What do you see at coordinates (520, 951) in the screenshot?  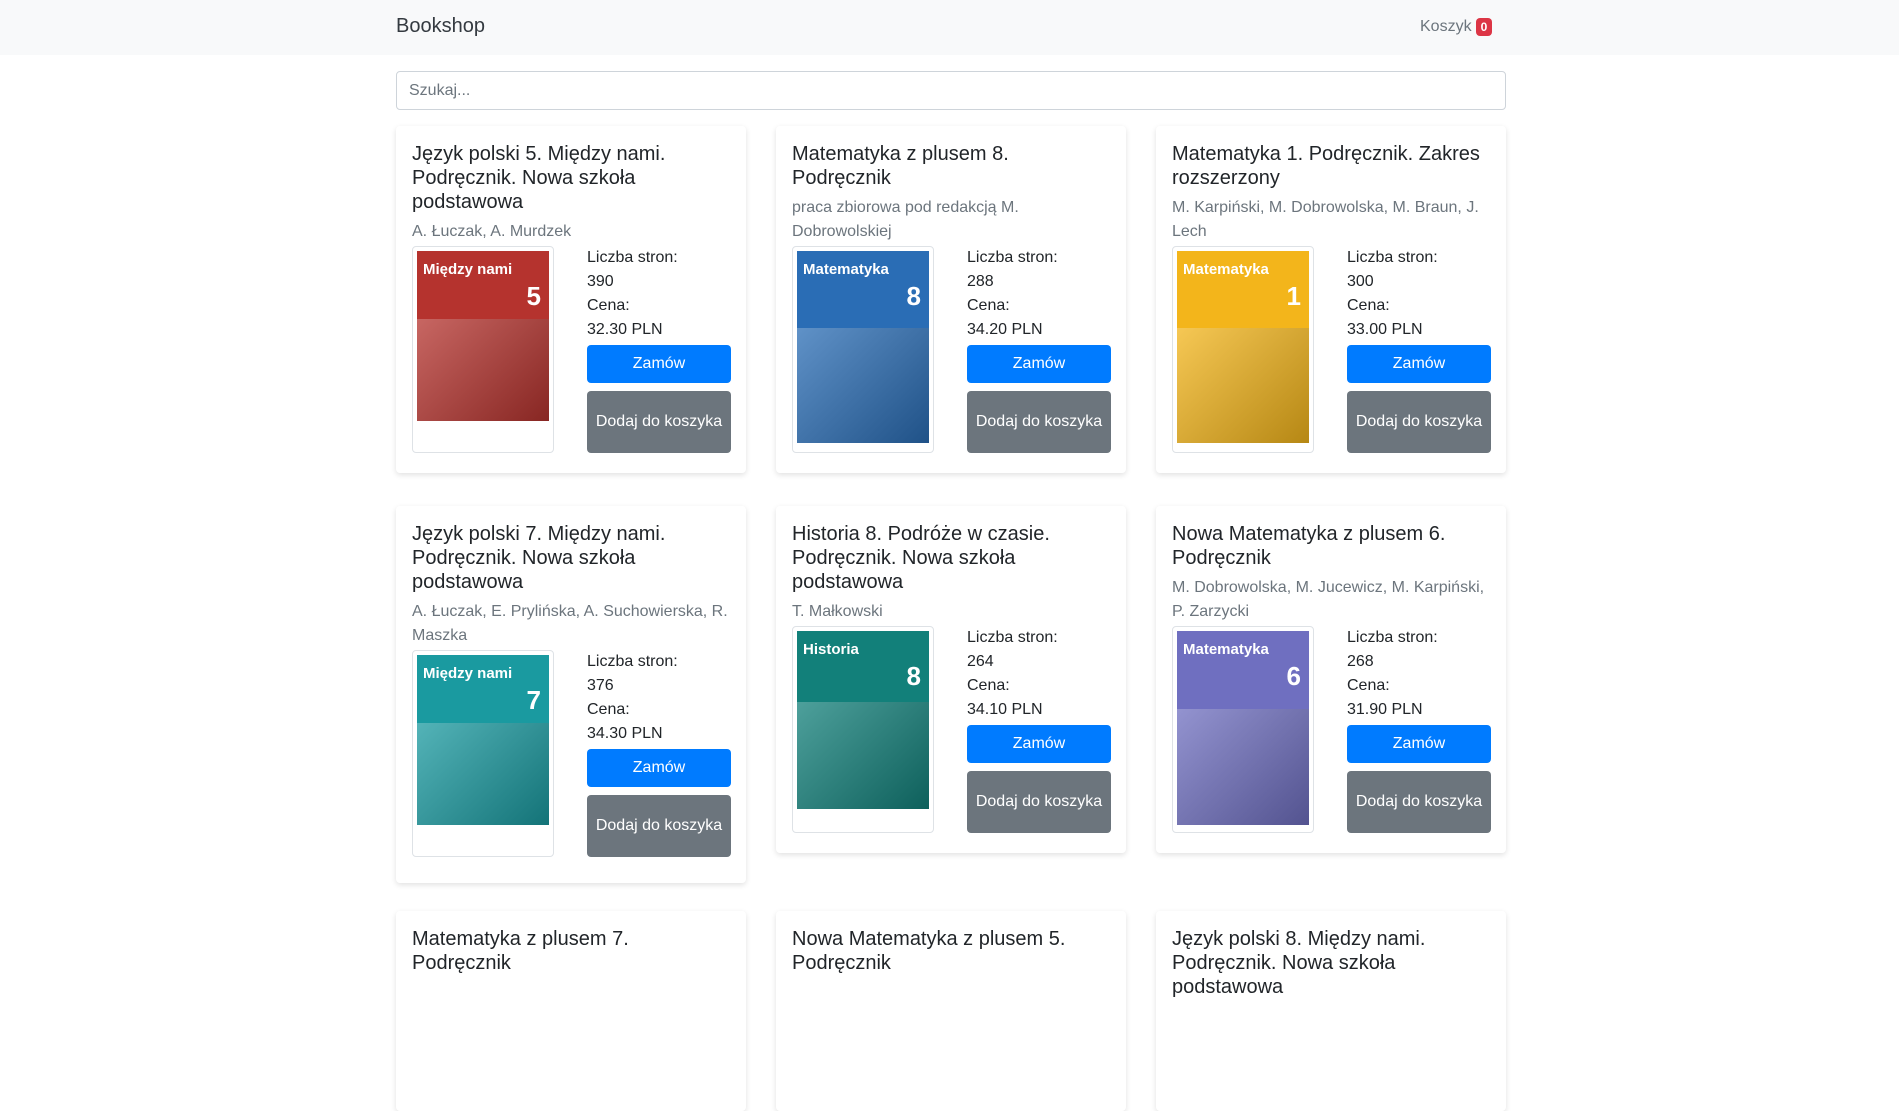 I see `book-title: Matematyka z plusem 7. Podręcznik` at bounding box center [520, 951].